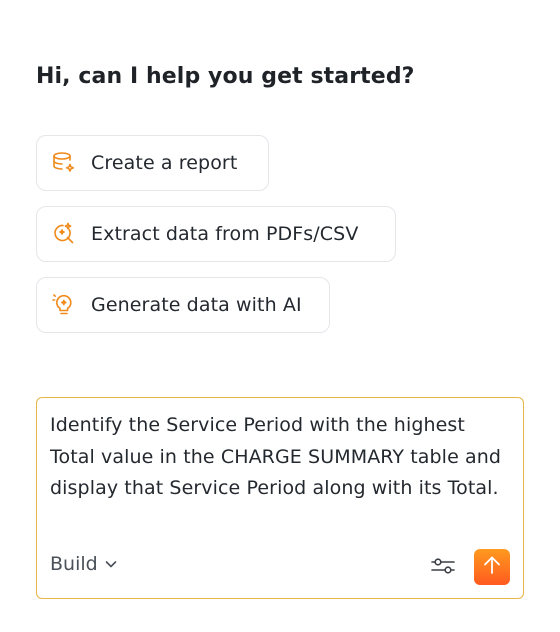  I want to click on arrow-up-icon, so click(492, 567).